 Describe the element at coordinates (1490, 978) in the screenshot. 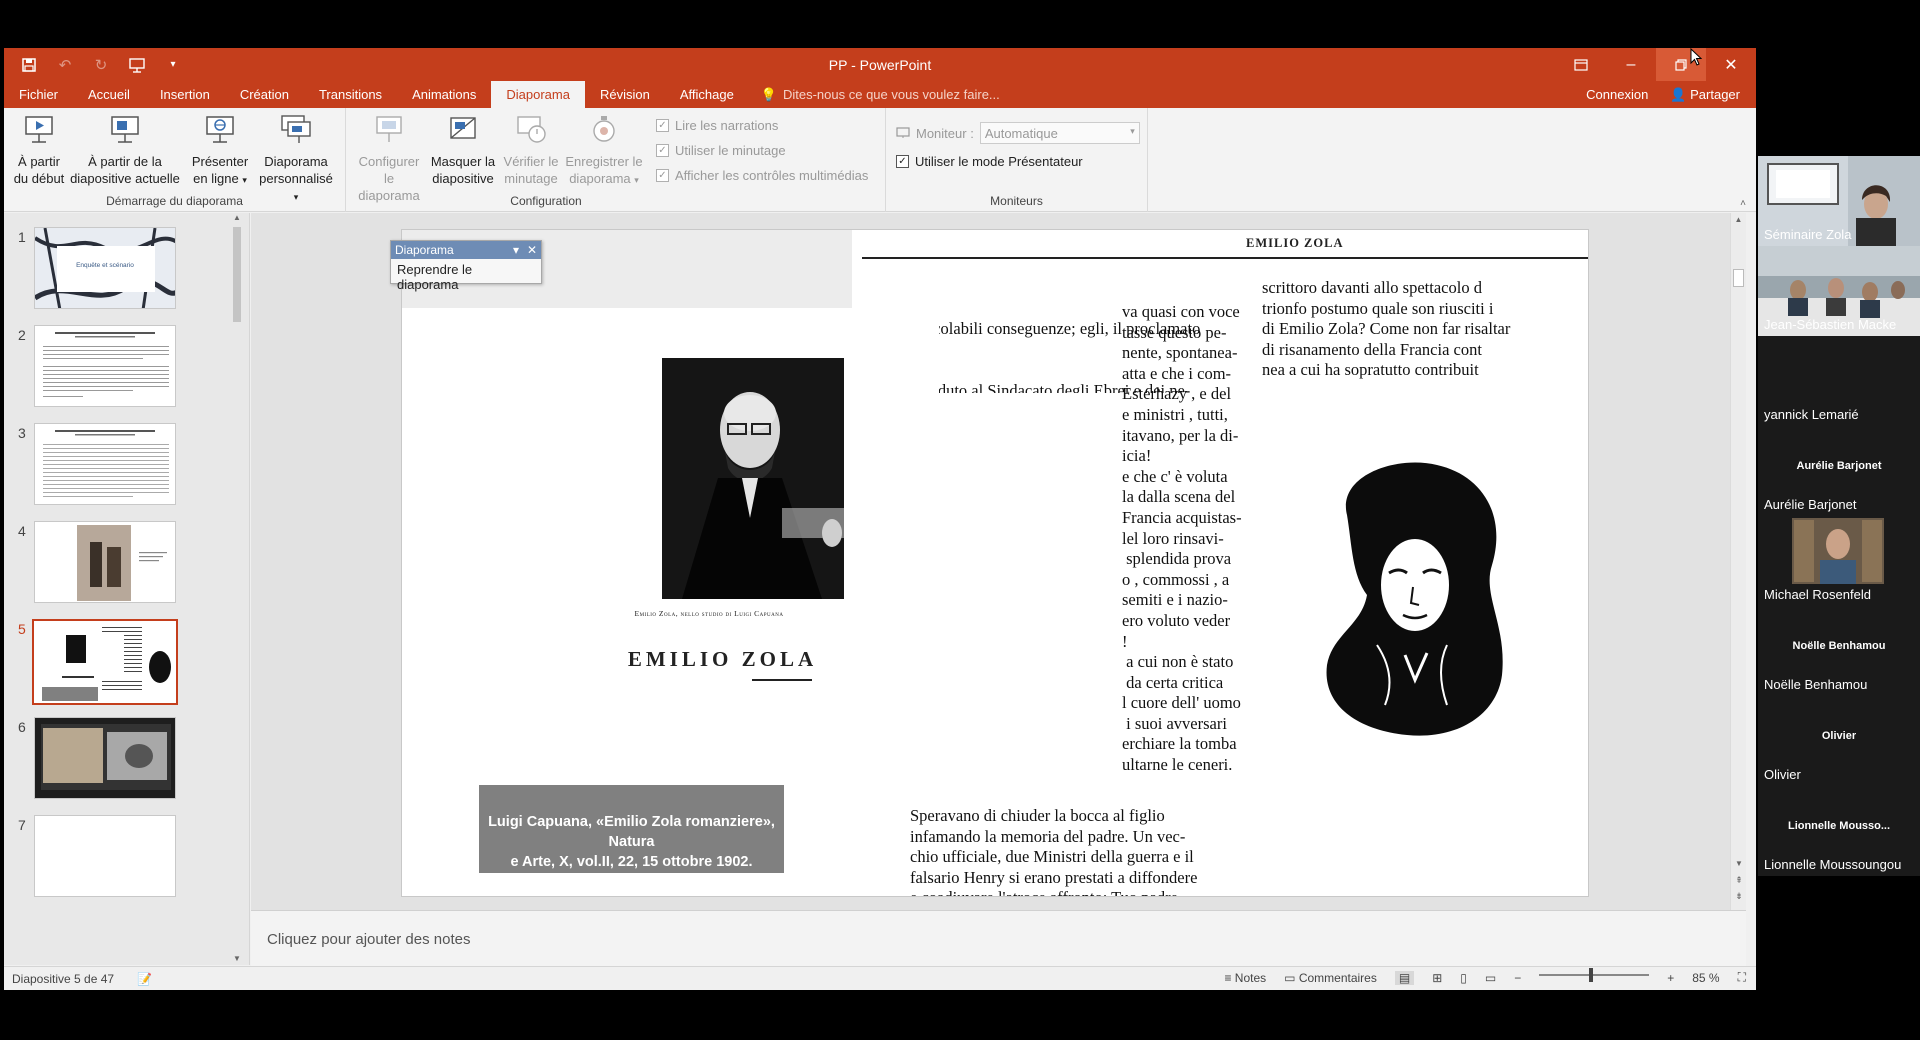

I see `slideshow-view-icon: ▭` at that location.